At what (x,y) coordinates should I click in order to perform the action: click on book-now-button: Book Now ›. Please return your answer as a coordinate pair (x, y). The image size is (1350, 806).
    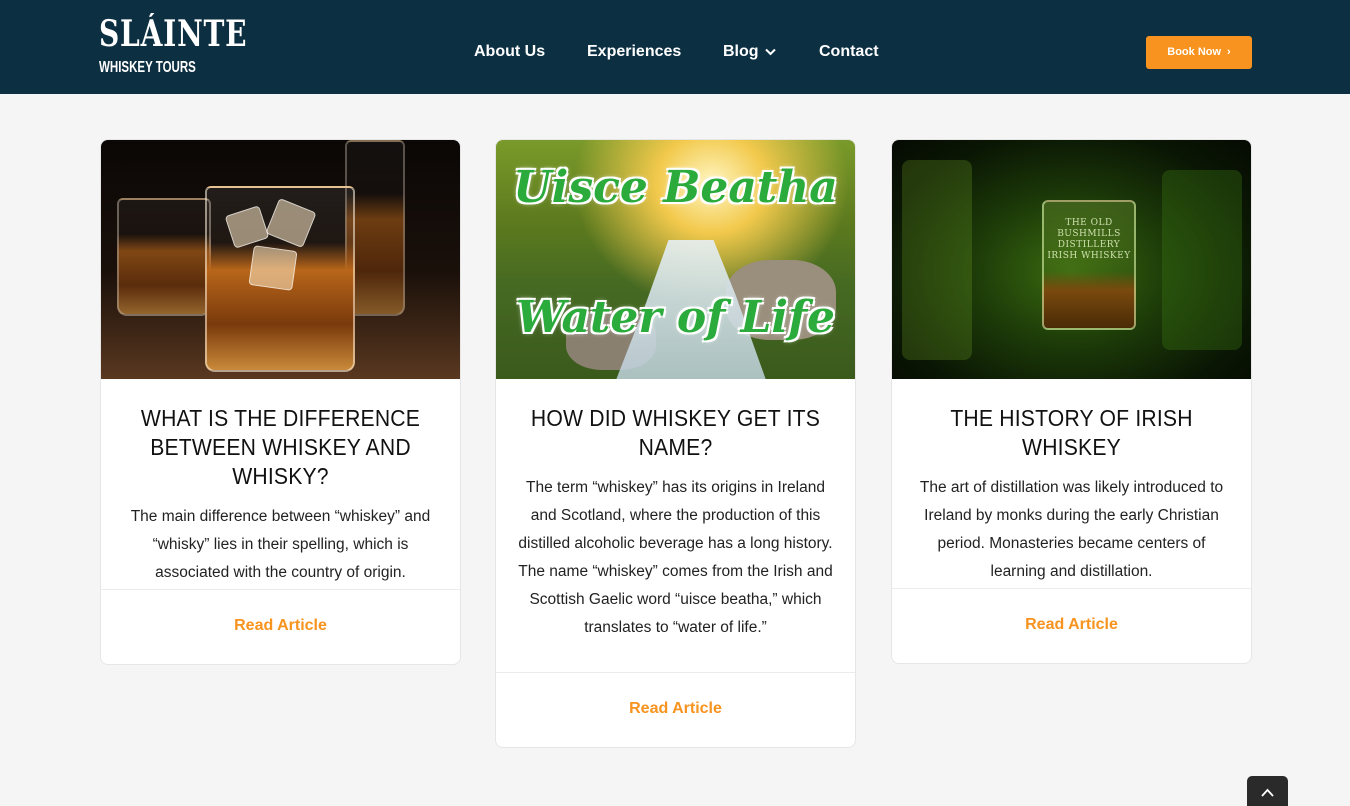
    Looking at the image, I should click on (1199, 52).